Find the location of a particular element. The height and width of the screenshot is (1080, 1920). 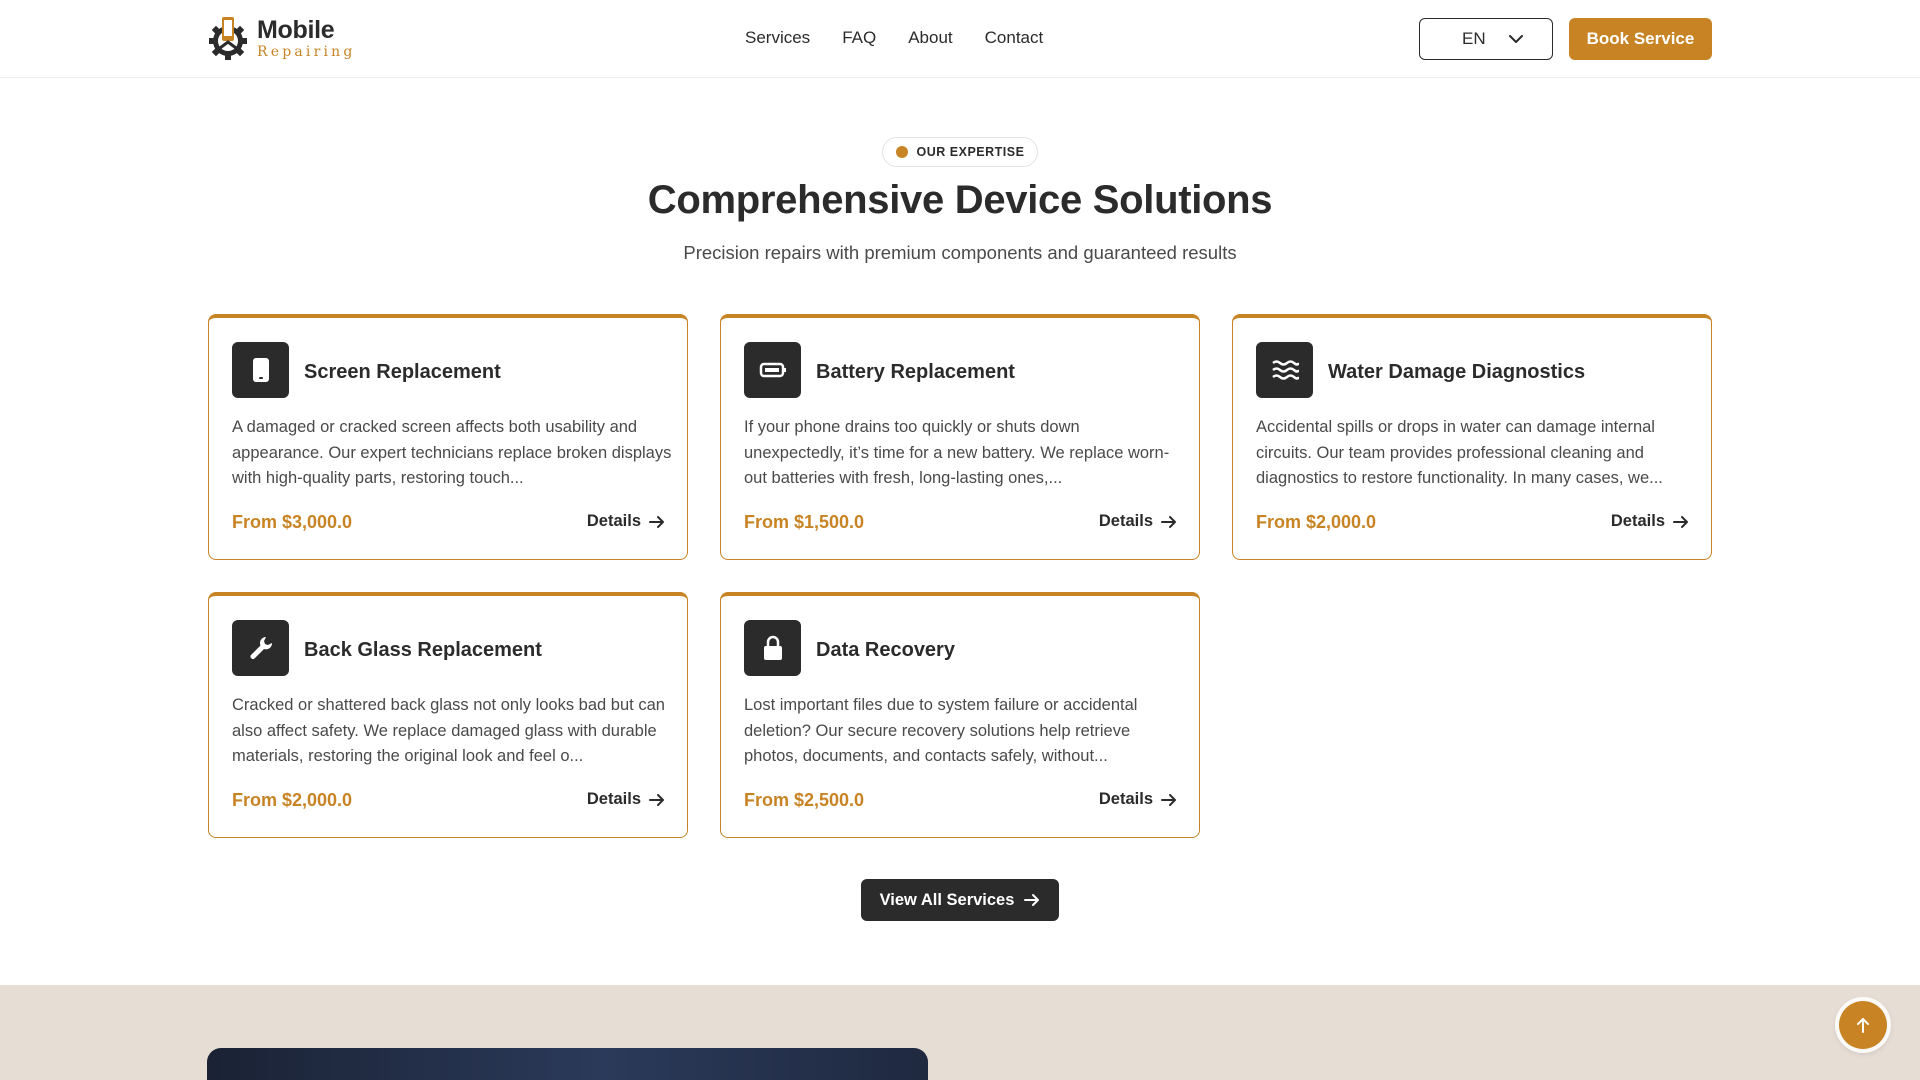

service-title: Data Recovery is located at coordinates (885, 650).